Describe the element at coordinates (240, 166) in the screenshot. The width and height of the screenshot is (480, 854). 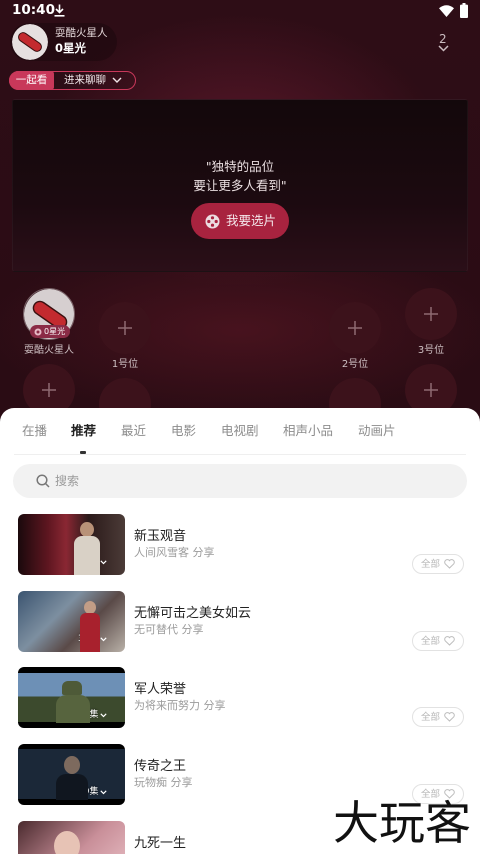
I see `player-slogan-line1: "独特的品位` at that location.